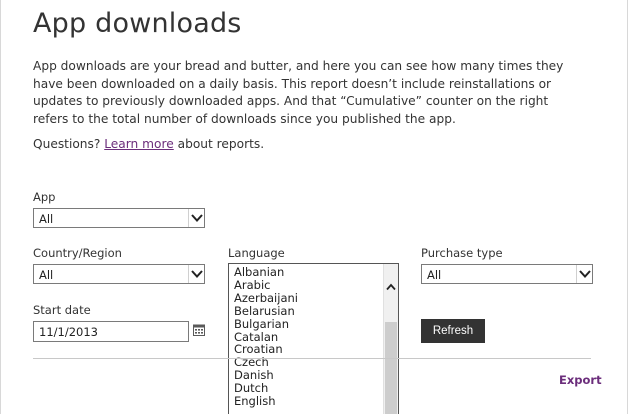  I want to click on questions-text: Questions? Learn more about reports., so click(148, 144).